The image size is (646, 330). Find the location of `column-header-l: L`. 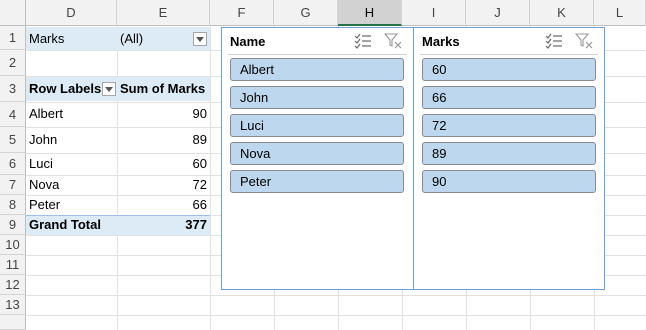

column-header-l: L is located at coordinates (620, 13).